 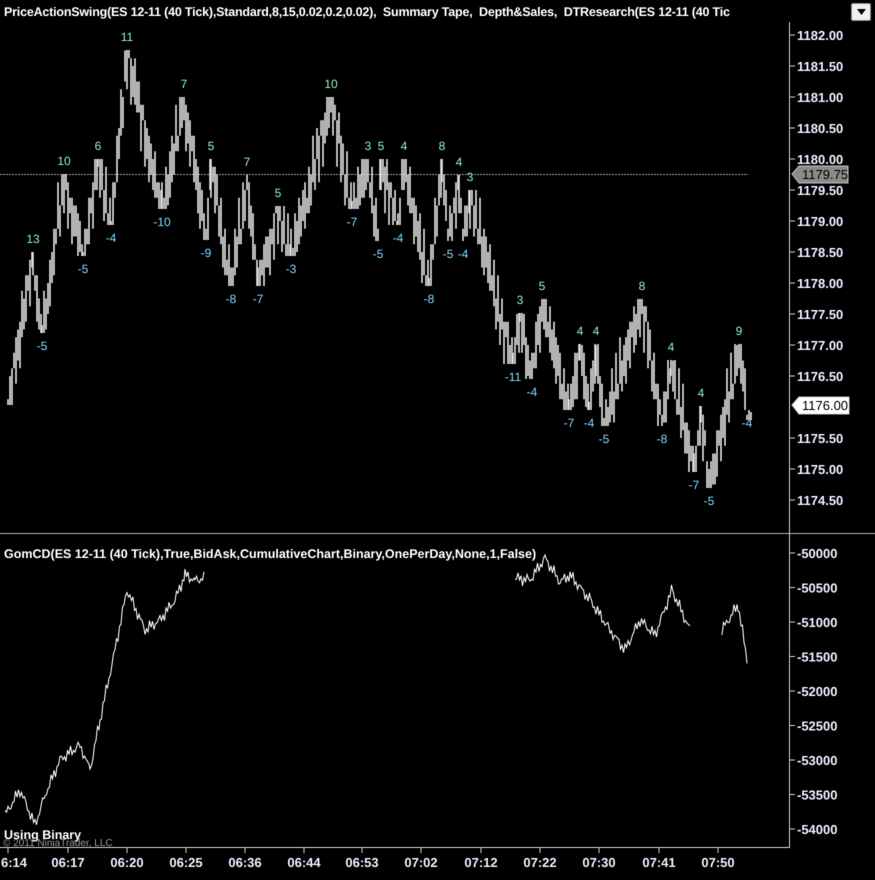 I want to click on time-label: 06:25, so click(x=186, y=862).